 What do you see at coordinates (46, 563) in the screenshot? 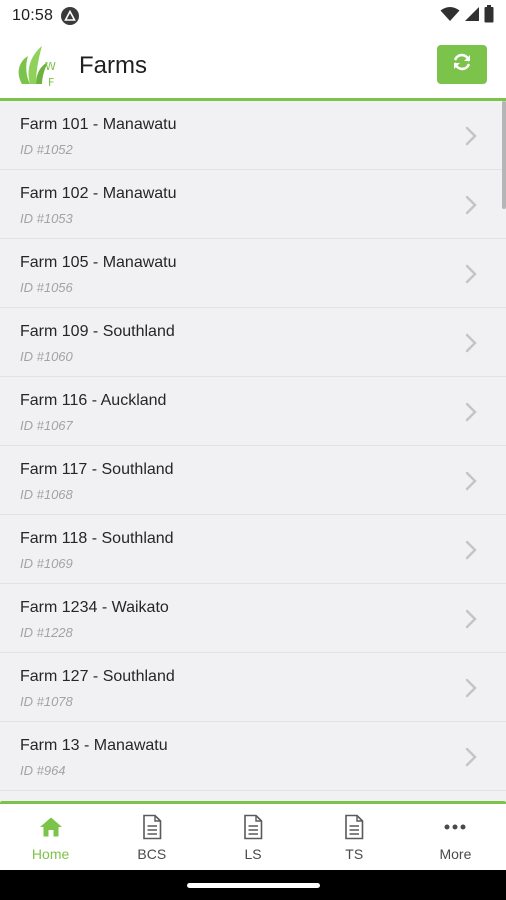
I see `farm-id: ID #1069` at bounding box center [46, 563].